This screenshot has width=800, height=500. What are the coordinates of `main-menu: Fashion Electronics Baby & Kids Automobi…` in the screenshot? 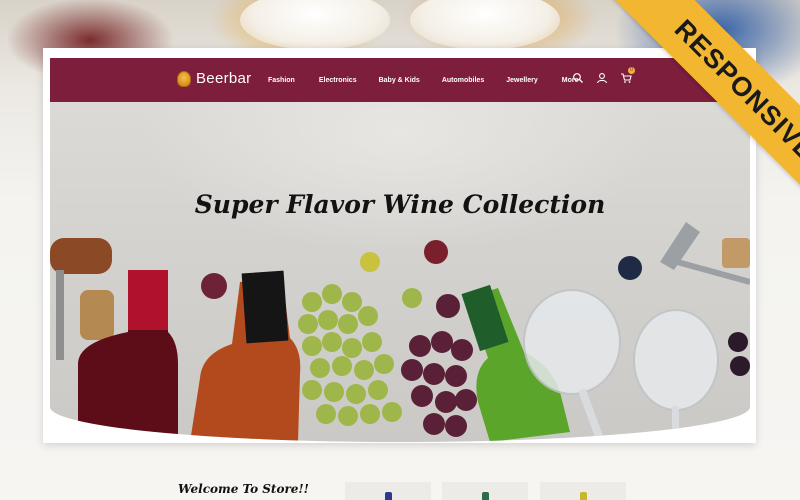 It's located at (423, 80).